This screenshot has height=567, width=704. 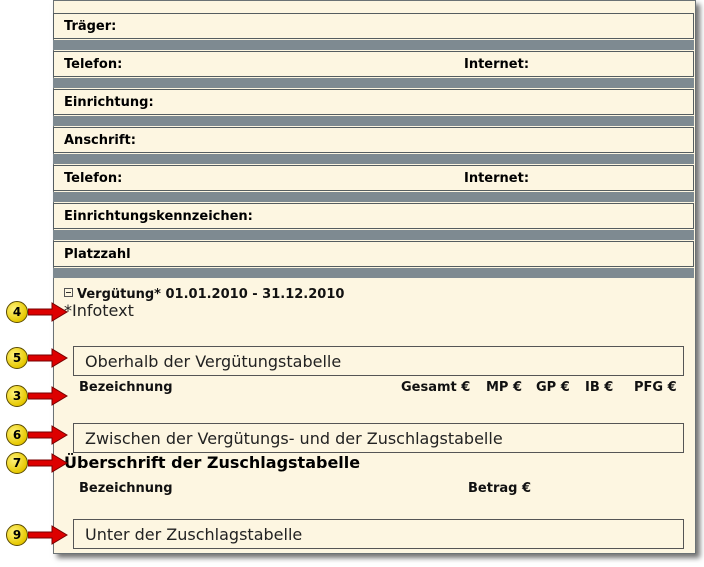 What do you see at coordinates (100, 140) in the screenshot?
I see `anschrift-label: Anschrift:` at bounding box center [100, 140].